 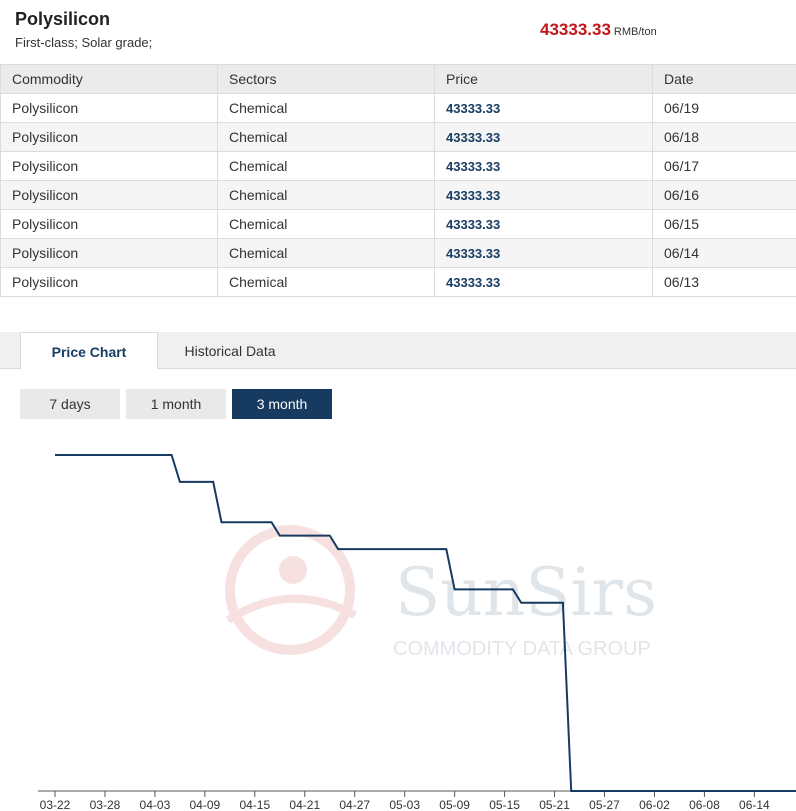 What do you see at coordinates (282, 404) in the screenshot?
I see `range-3-month-button: 3 month` at bounding box center [282, 404].